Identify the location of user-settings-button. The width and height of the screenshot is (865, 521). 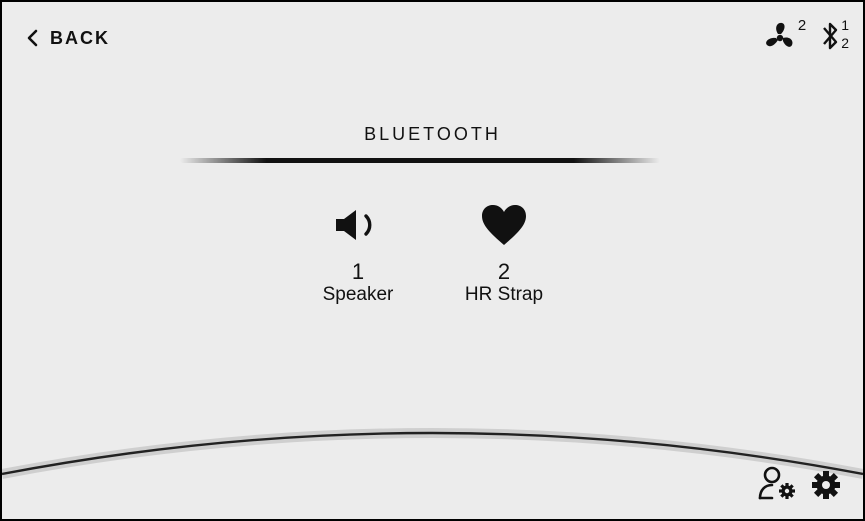
(779, 484).